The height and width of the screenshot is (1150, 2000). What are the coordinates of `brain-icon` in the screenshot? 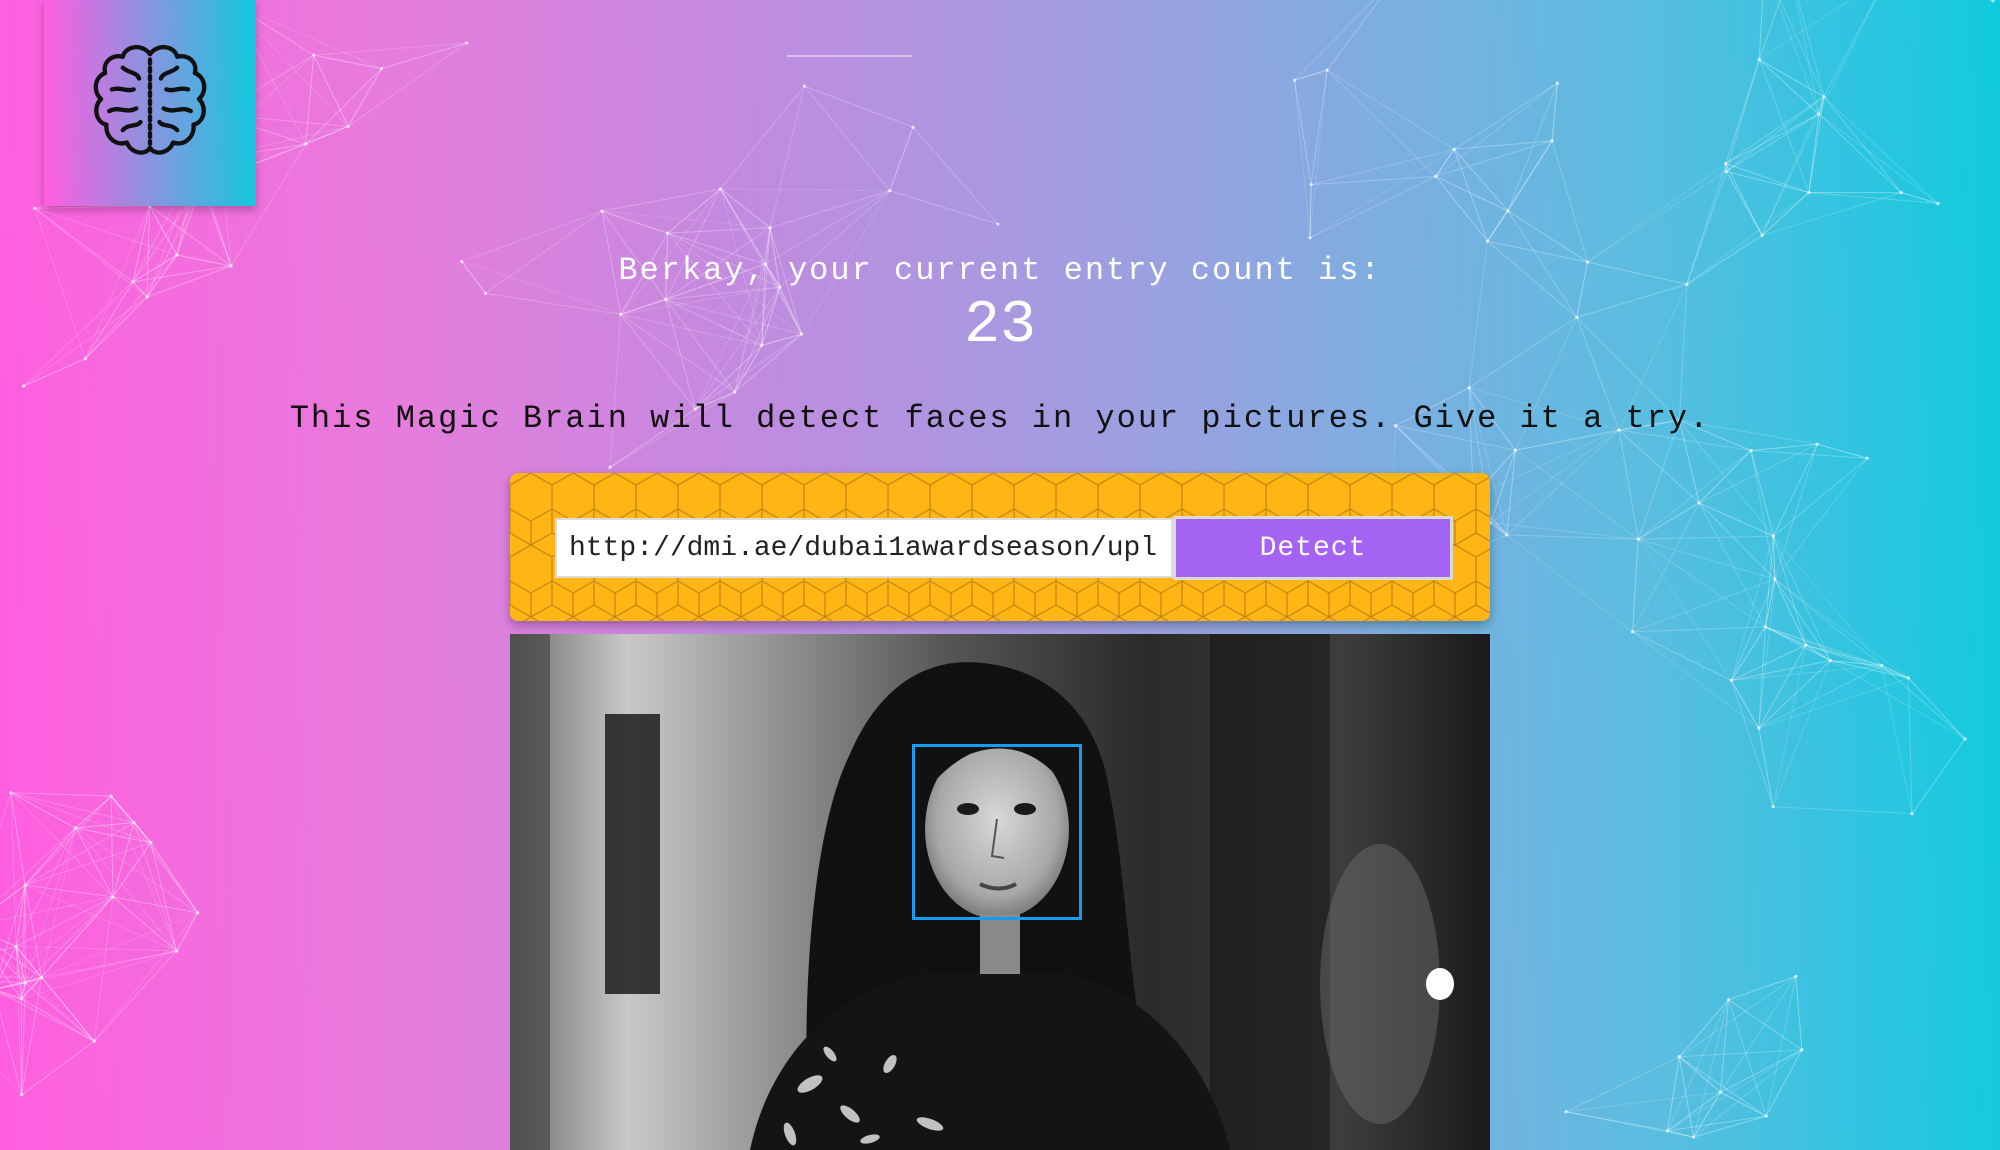 It's located at (150, 100).